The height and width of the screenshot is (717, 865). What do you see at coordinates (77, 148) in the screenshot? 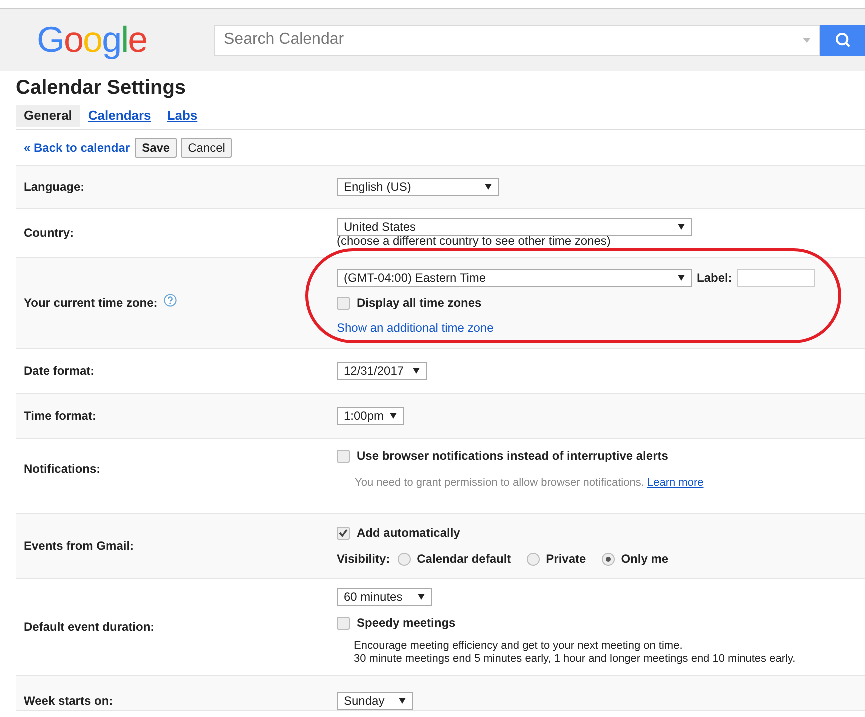
I see `back-link: « Back to calendar` at bounding box center [77, 148].